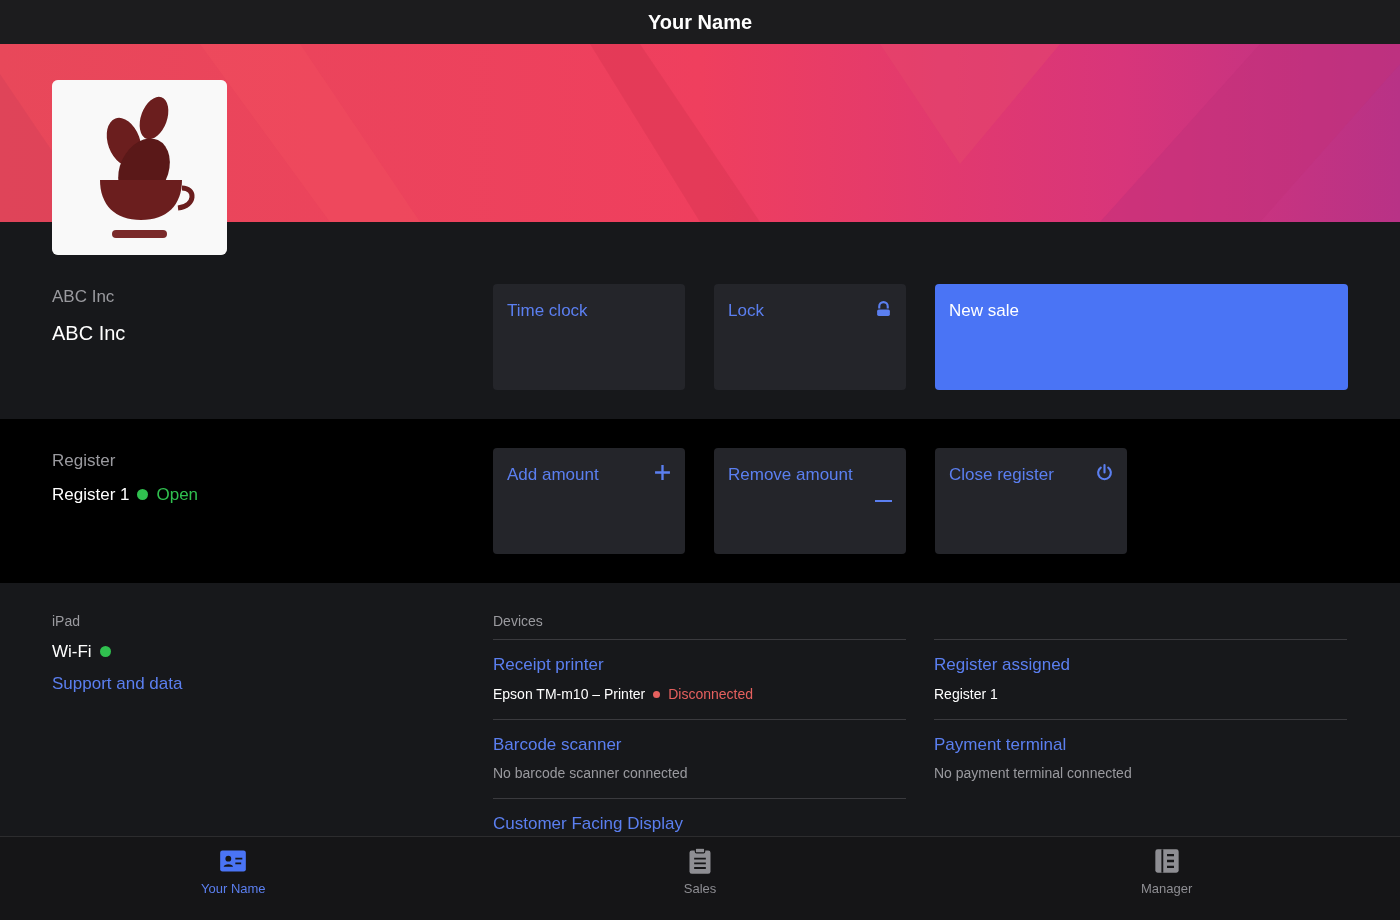  I want to click on device-link: Receipt printer, so click(548, 664).